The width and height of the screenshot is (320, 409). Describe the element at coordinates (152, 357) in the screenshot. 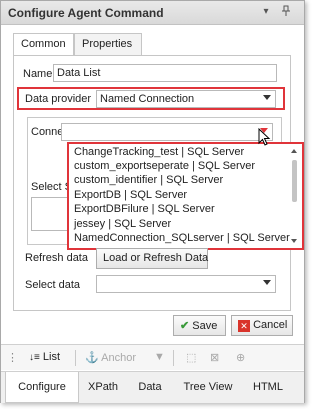

I see `bottom-toolbar: ⋮ ↓≡ List ⚓ Anchor ▼ ⬚ ⊠ ⊕` at that location.